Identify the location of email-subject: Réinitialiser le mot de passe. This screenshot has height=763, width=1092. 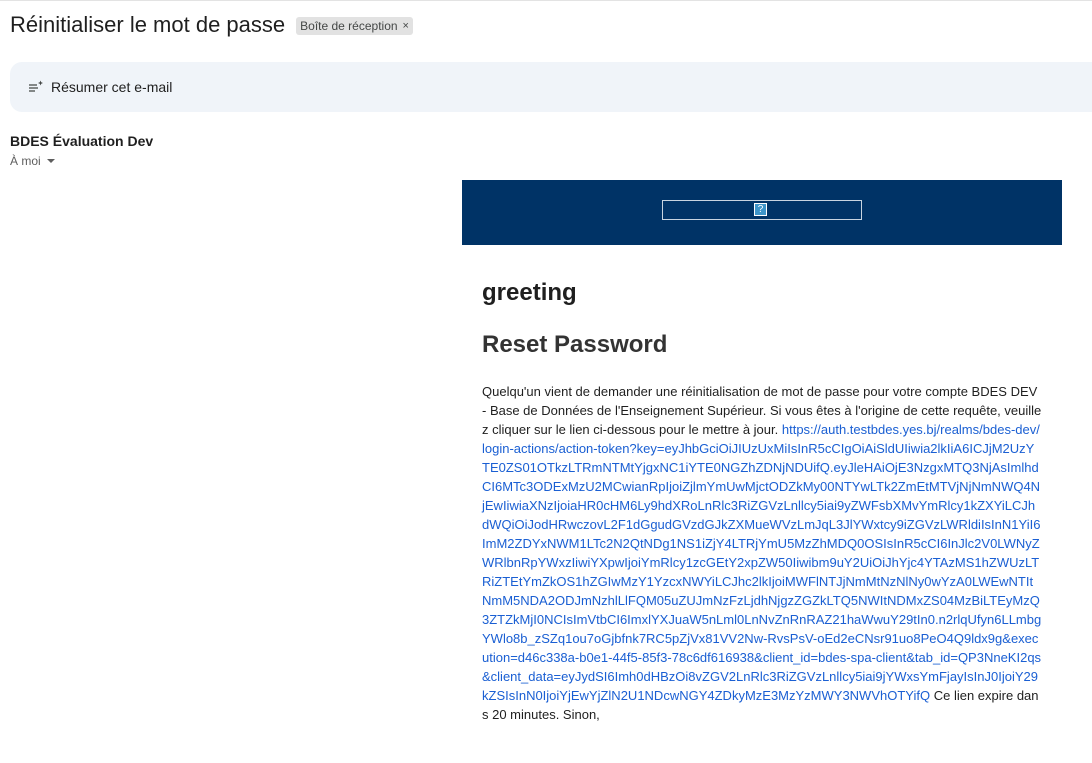
(148, 24).